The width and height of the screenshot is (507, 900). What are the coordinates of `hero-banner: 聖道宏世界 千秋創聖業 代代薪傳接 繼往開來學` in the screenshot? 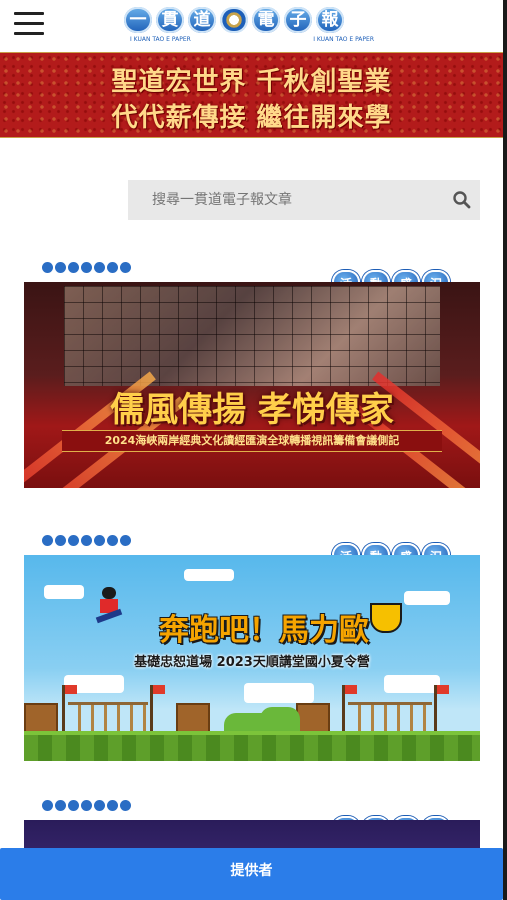 It's located at (251, 95).